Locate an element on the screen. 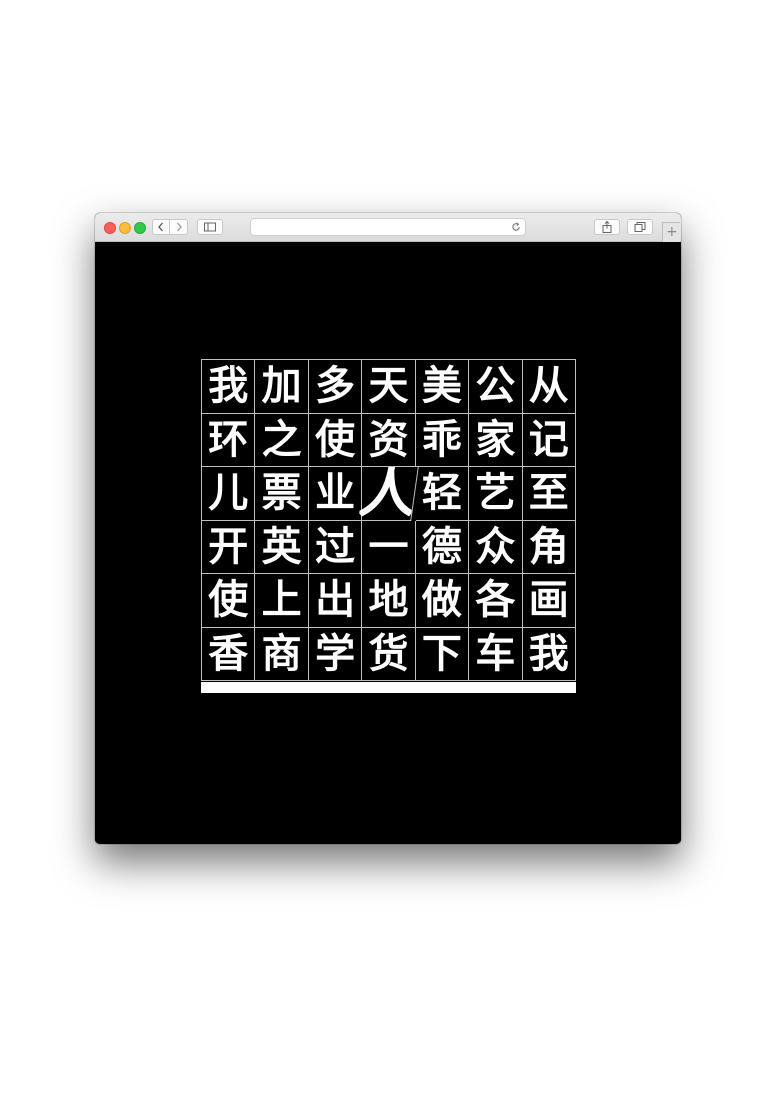 The image size is (776, 1100). back-button is located at coordinates (161, 227).